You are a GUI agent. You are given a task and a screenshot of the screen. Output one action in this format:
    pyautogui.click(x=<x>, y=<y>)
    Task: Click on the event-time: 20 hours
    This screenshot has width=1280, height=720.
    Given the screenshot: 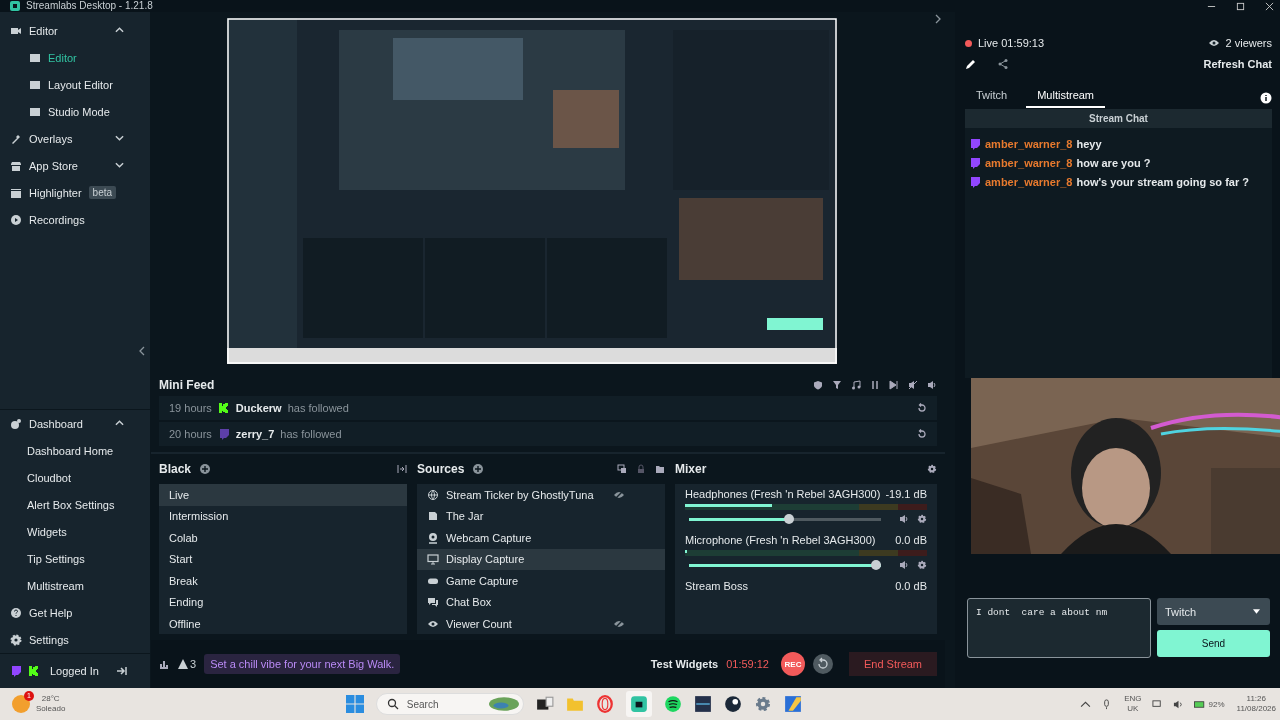 What is the action you would take?
    pyautogui.click(x=190, y=434)
    